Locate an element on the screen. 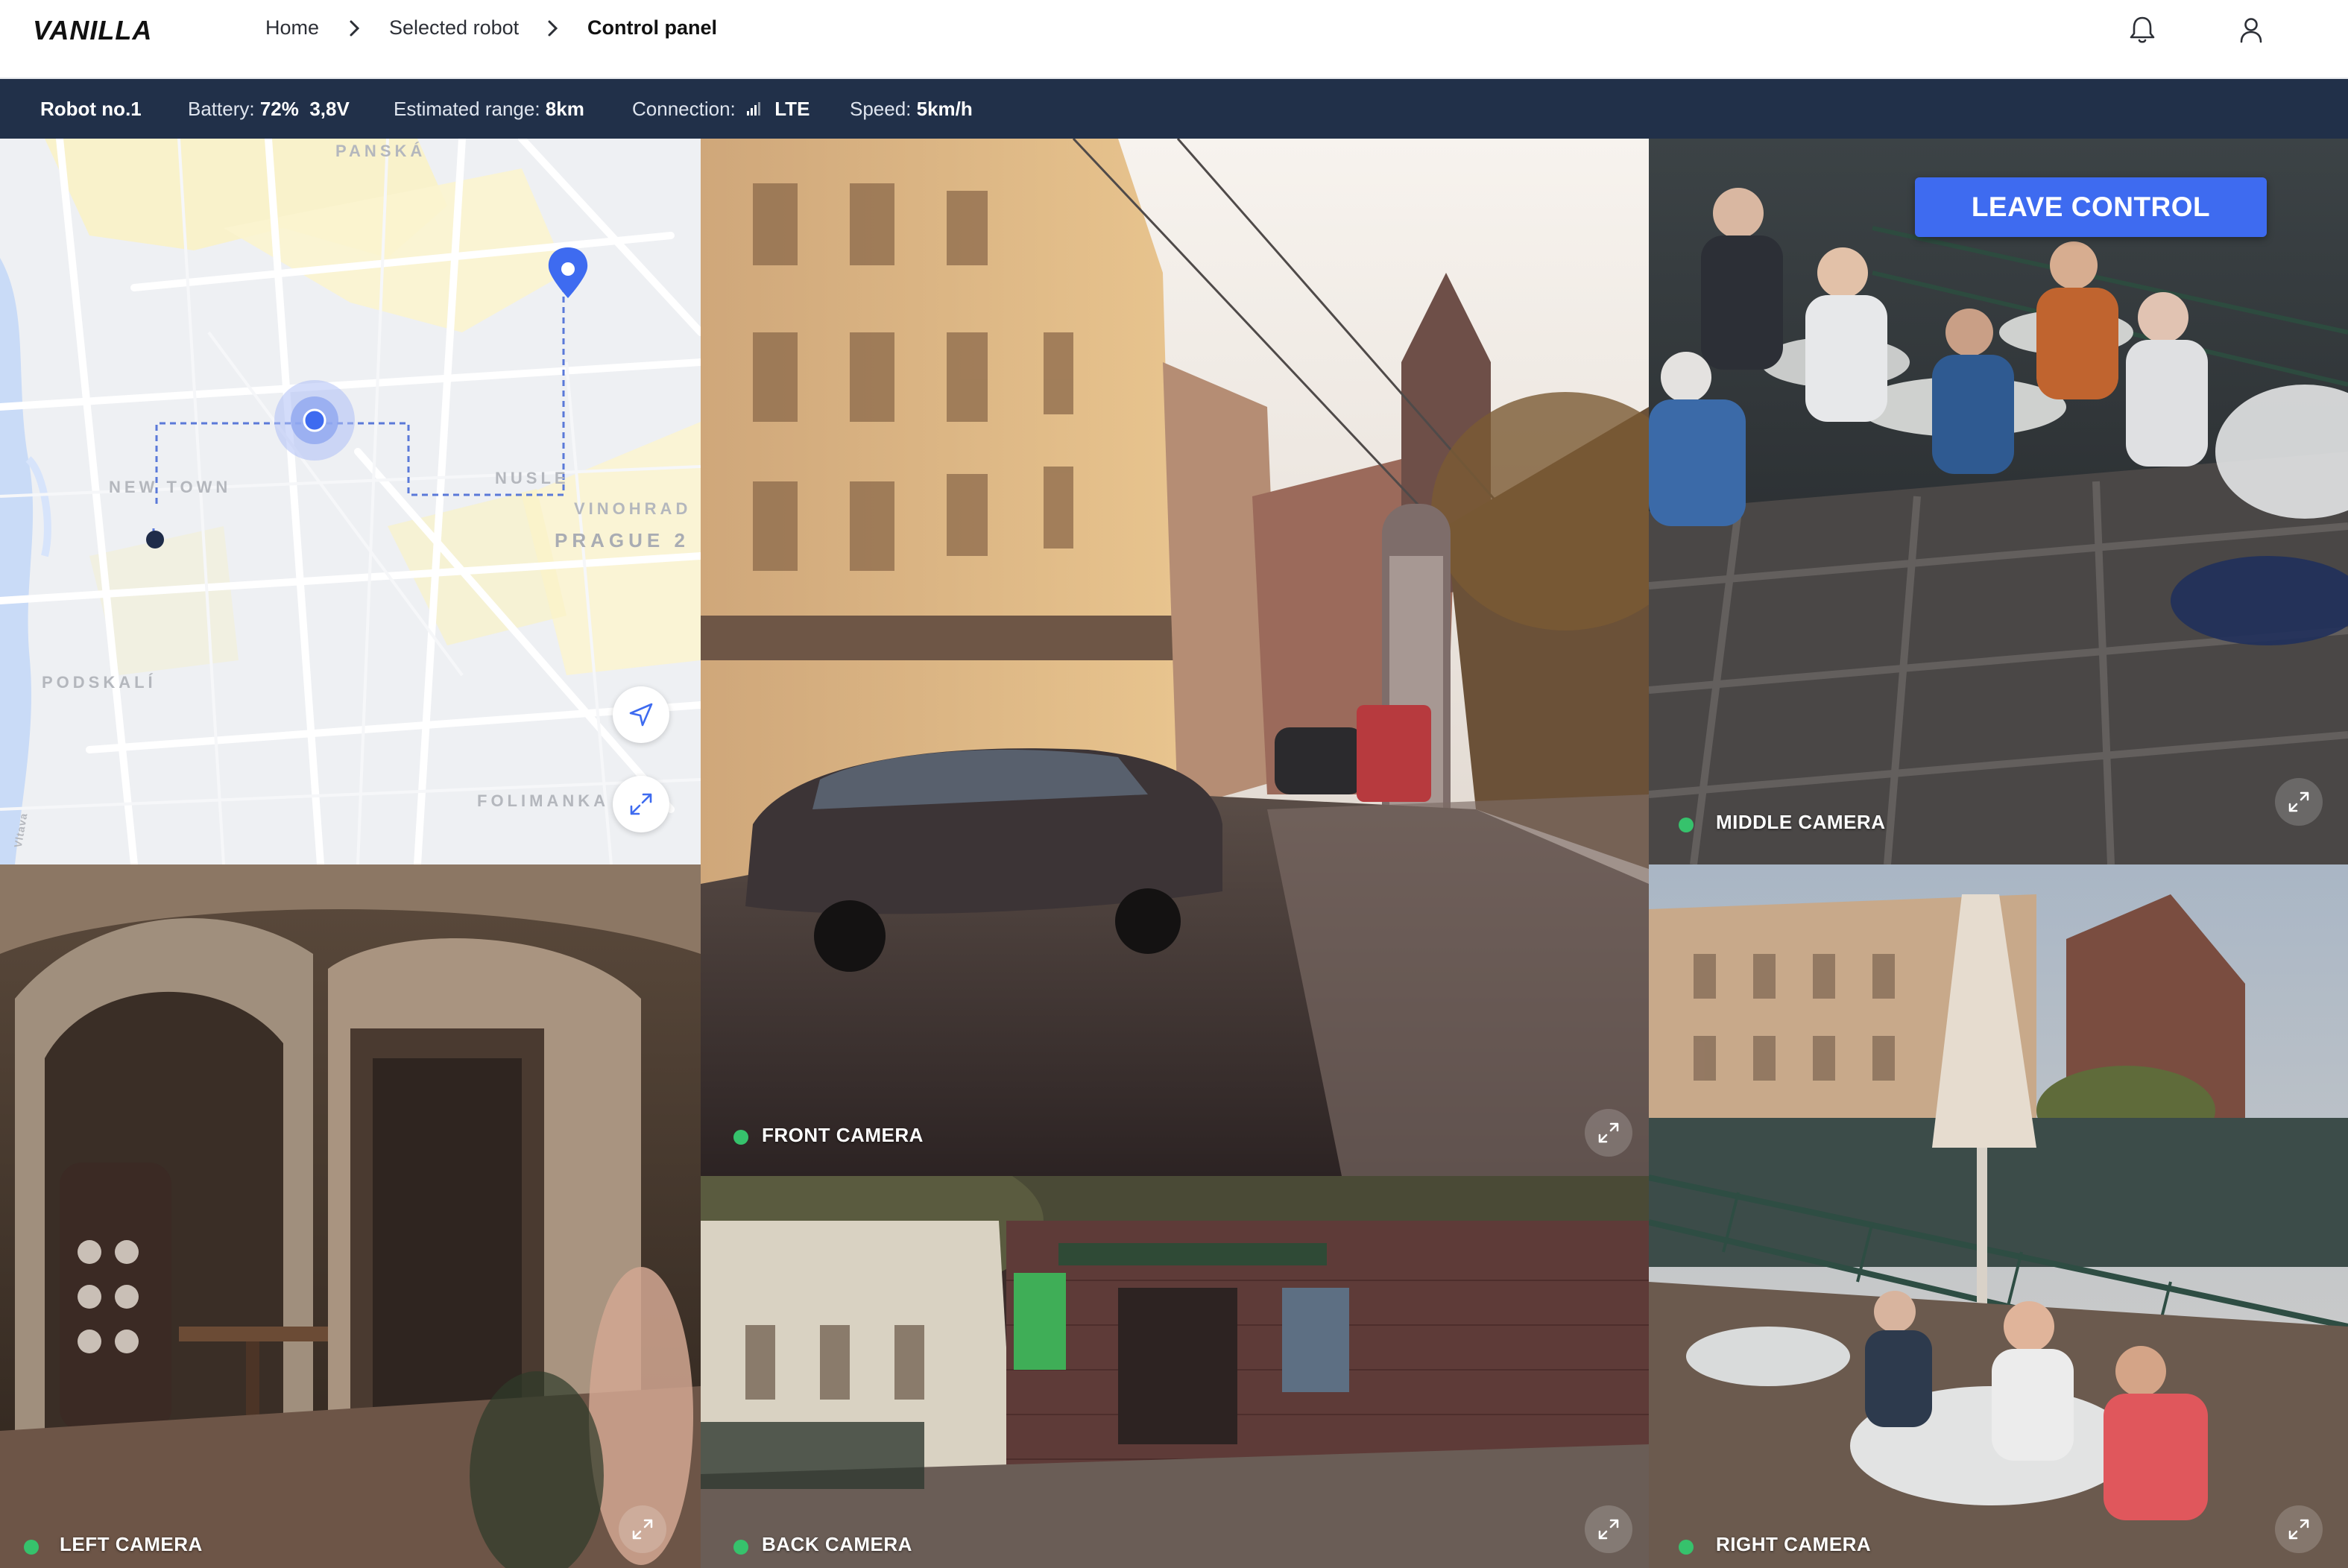  left-camera-expand-button is located at coordinates (642, 1529).